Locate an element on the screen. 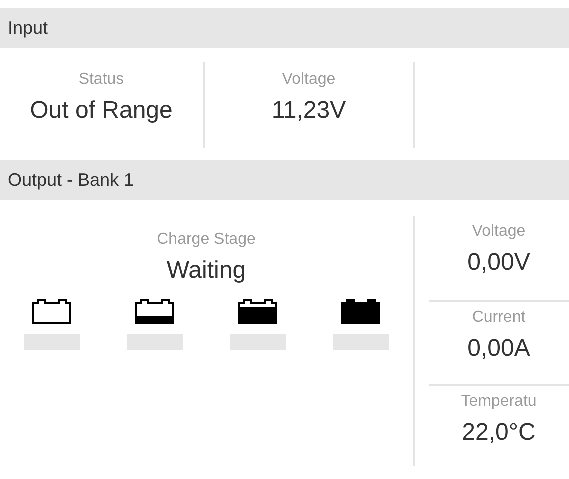 Image resolution: width=569 pixels, height=479 pixels. section-header: Input is located at coordinates (284, 28).